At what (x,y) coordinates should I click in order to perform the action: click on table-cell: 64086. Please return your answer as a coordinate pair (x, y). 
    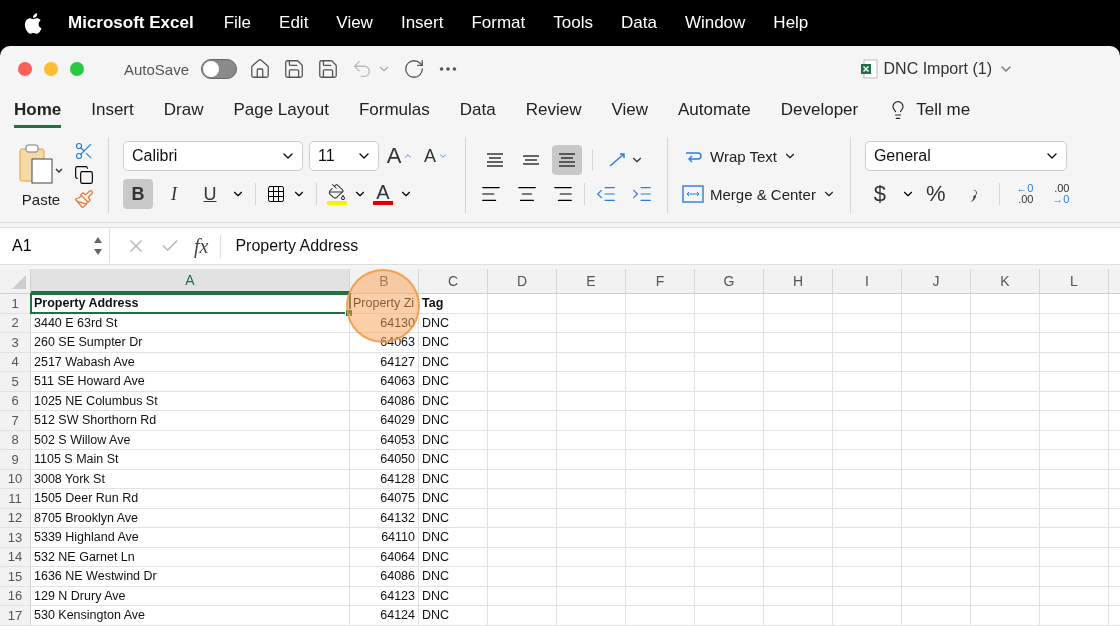
    Looking at the image, I should click on (384, 400).